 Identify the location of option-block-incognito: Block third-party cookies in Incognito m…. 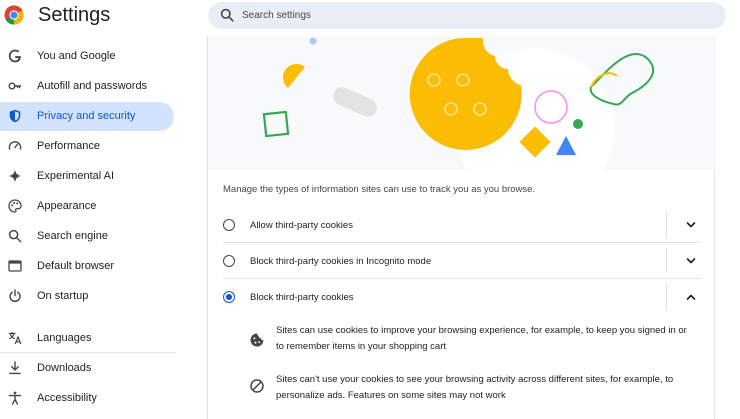
(461, 262).